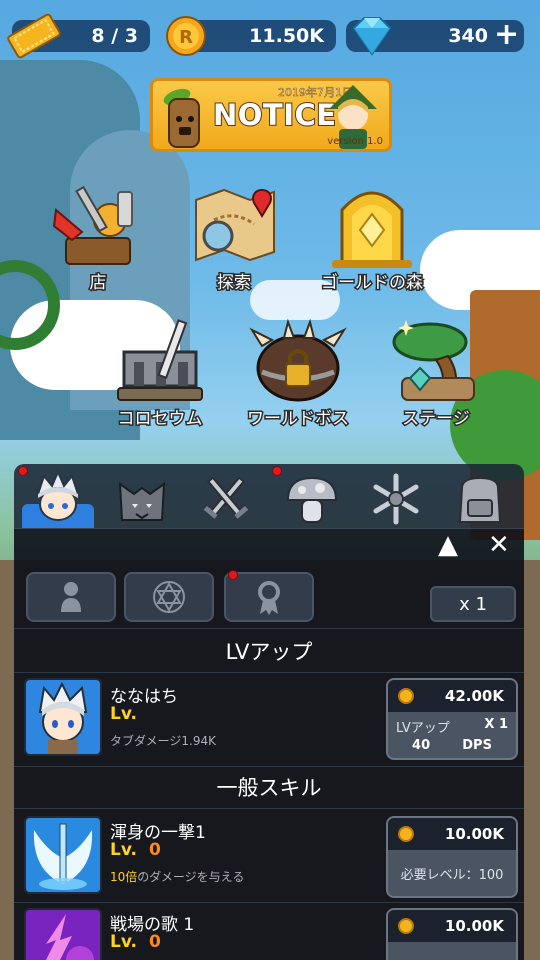 This screenshot has width=540, height=960. I want to click on gem-icon, so click(372, 36).